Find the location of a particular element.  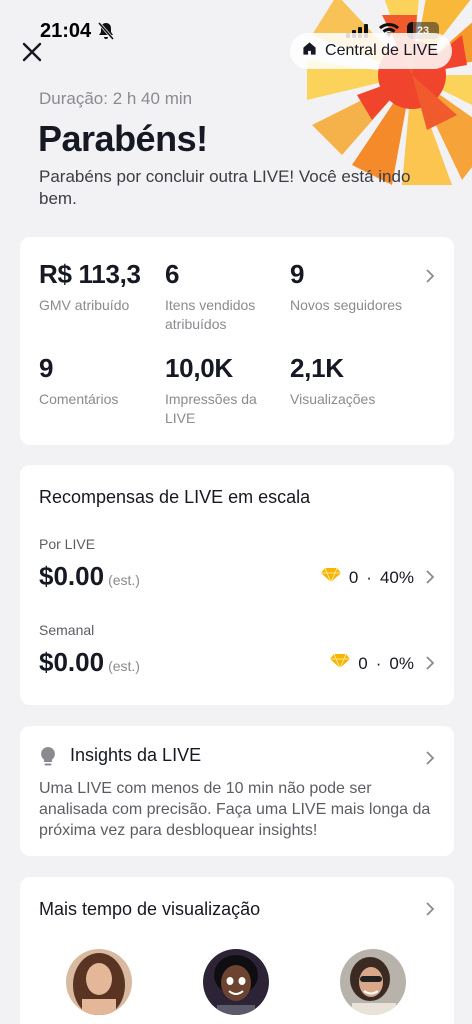

stat-items-sold: 6 Itens vendidos atribuídos is located at coordinates (220, 296).